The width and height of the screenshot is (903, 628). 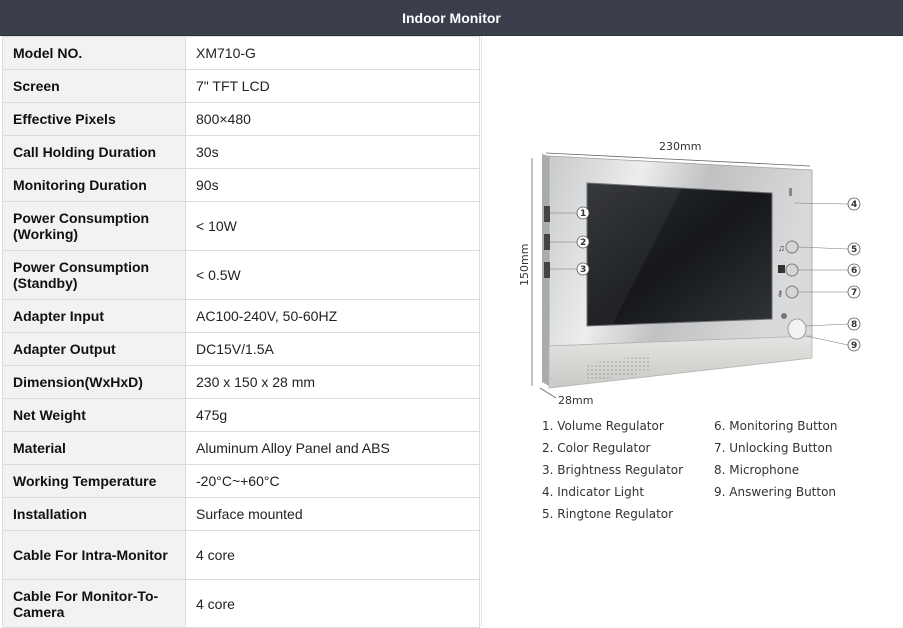 I want to click on spec-value: Aluminum Alloy Panel and ABS, so click(x=332, y=448).